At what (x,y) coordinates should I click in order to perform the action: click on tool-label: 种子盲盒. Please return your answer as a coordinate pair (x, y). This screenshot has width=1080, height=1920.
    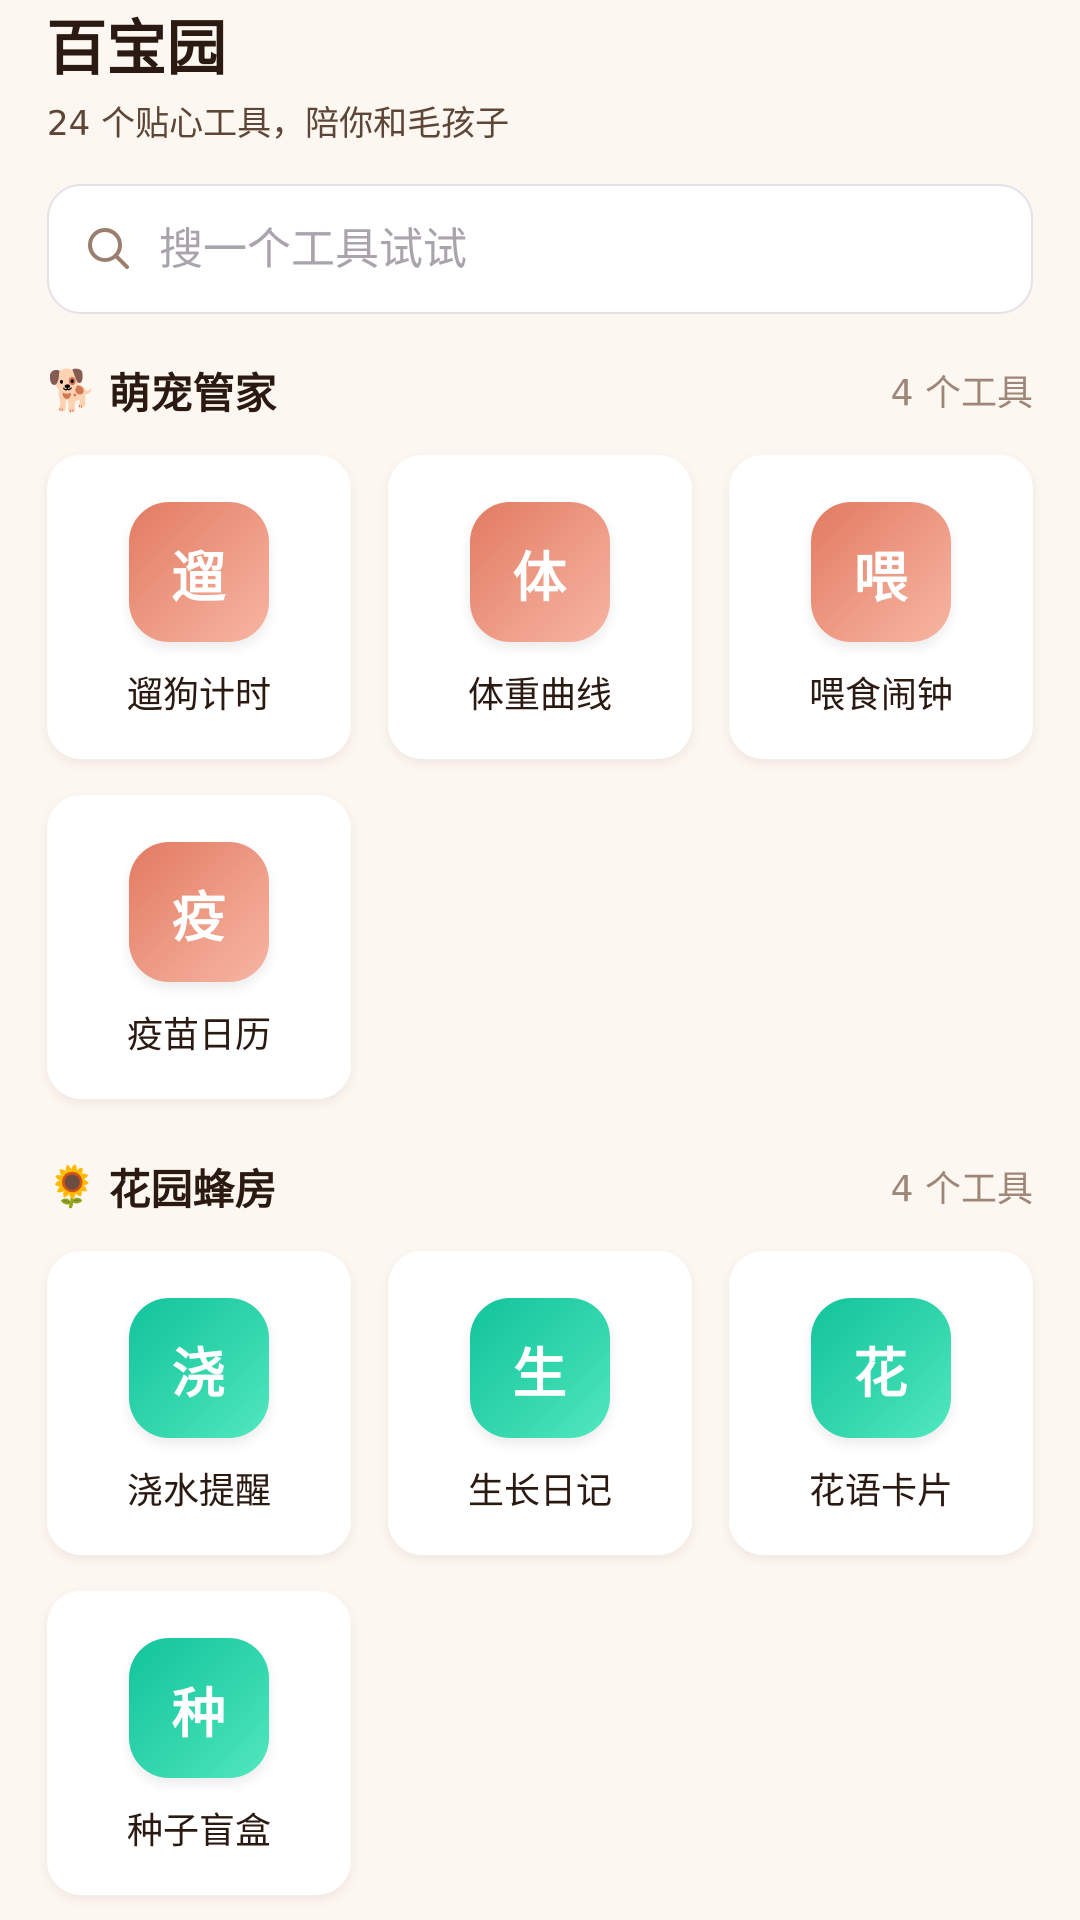
    Looking at the image, I should click on (198, 1831).